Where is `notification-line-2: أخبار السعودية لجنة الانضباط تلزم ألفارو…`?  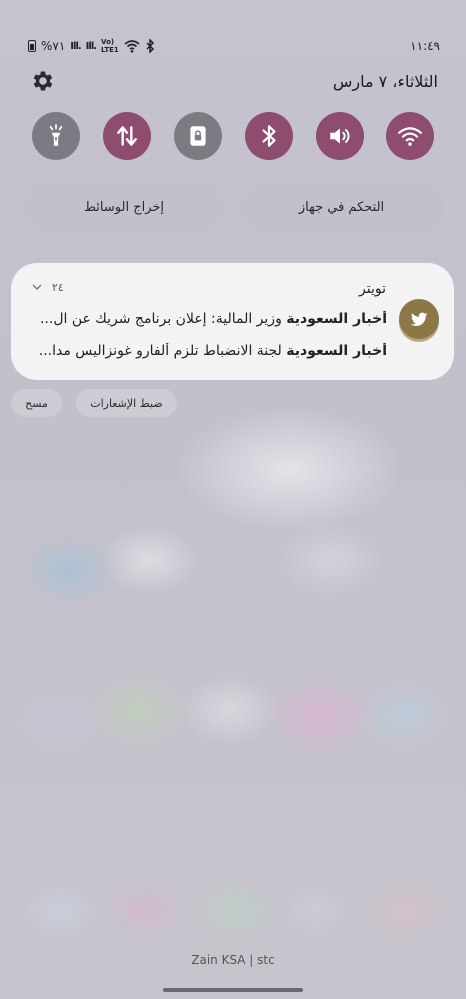 notification-line-2: أخبار السعودية لجنة الانضباط تلزم ألفارو… is located at coordinates (209, 351).